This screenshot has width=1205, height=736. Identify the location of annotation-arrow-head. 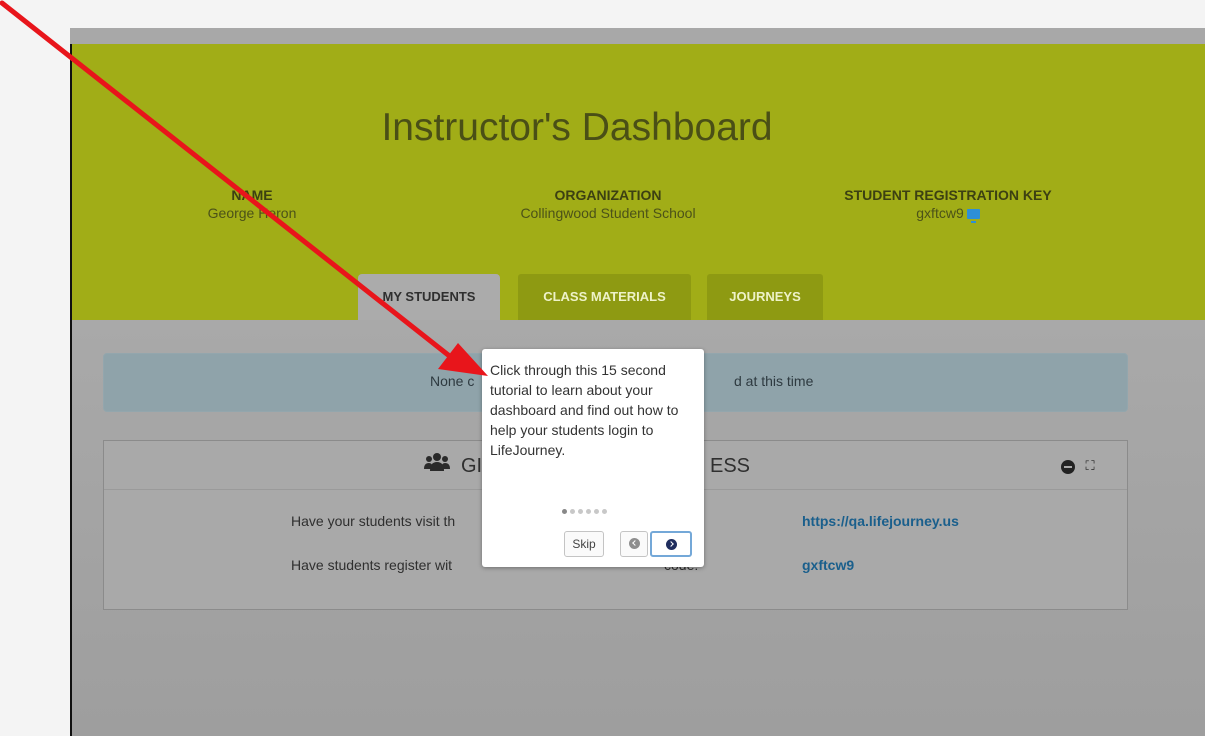
(463, 359).